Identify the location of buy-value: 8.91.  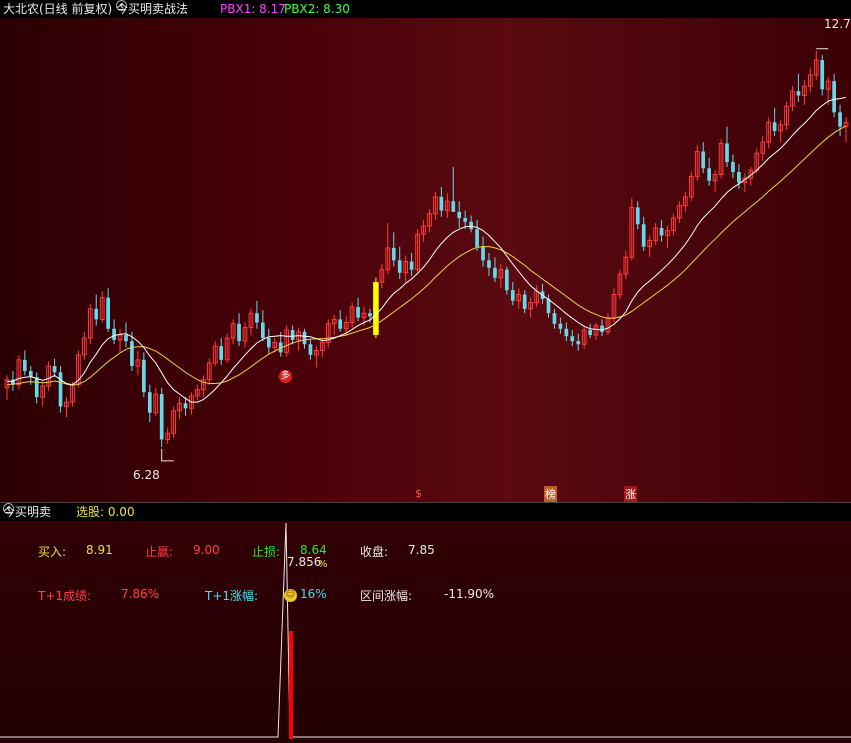
(99, 550).